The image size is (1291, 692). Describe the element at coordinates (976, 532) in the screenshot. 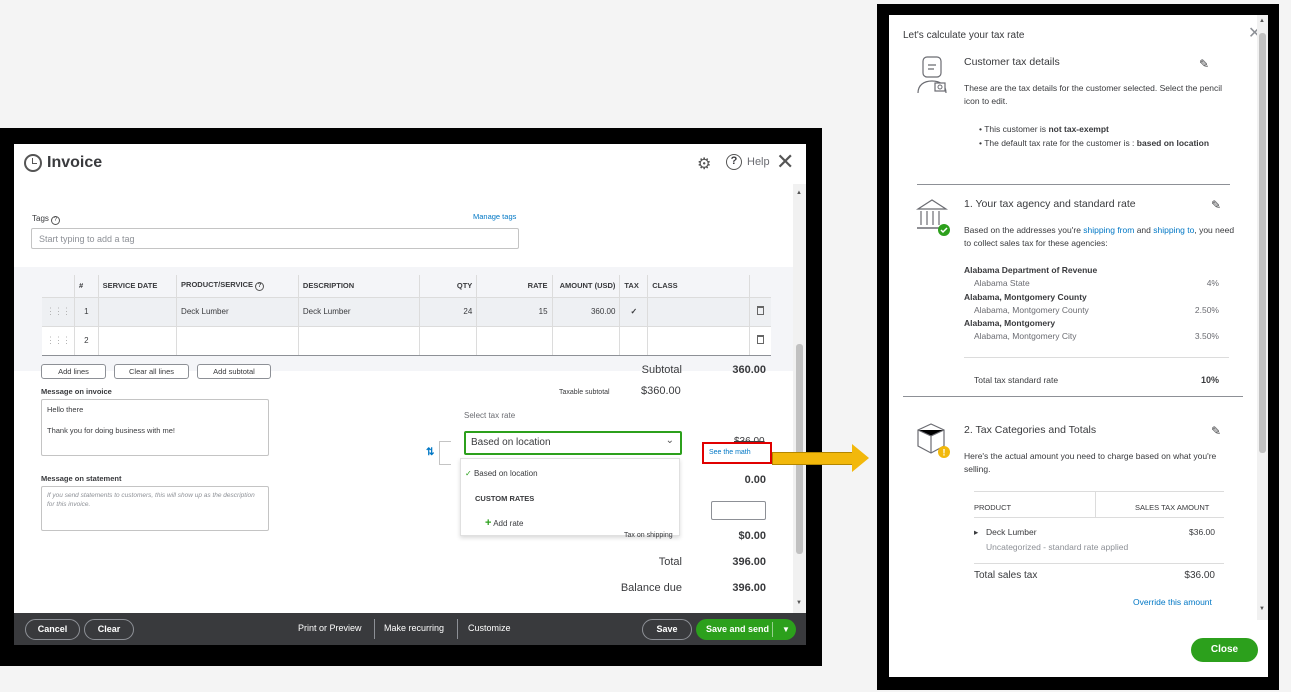

I see `expand-caret-icon: ▸` at that location.